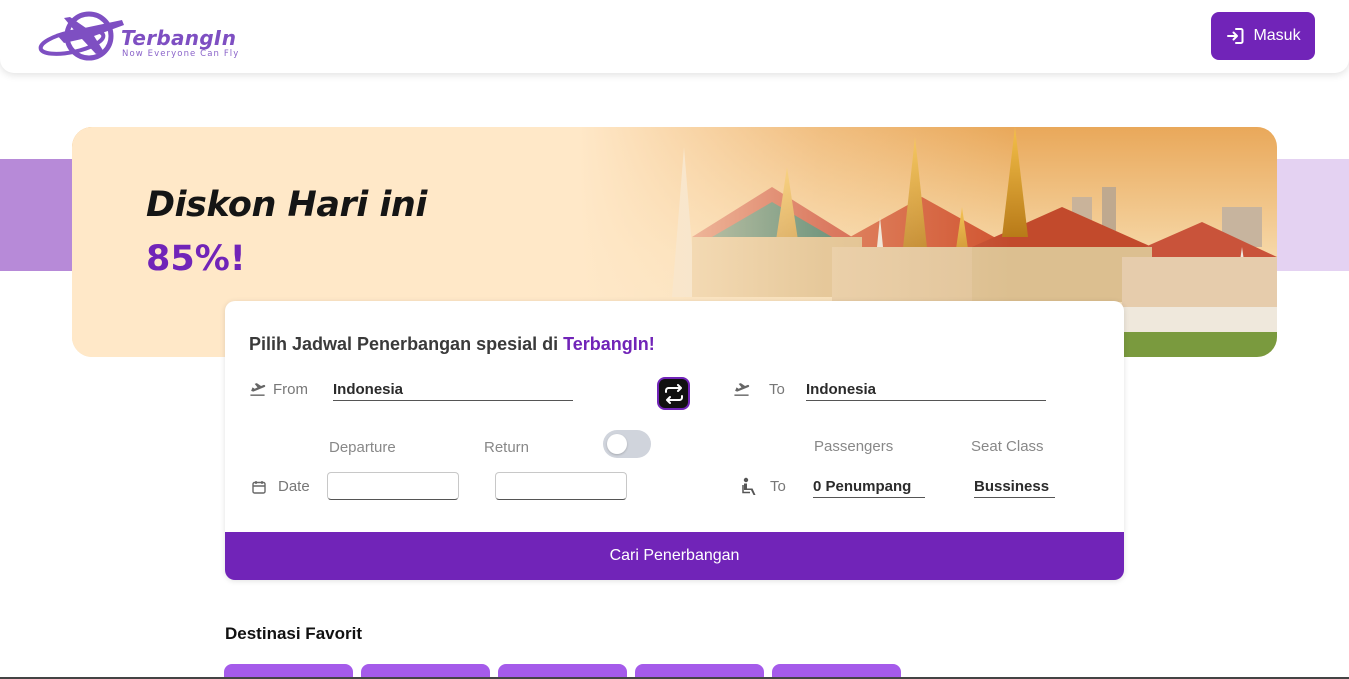  Describe the element at coordinates (81, 36) in the screenshot. I see `airplane-logo-icon` at that location.